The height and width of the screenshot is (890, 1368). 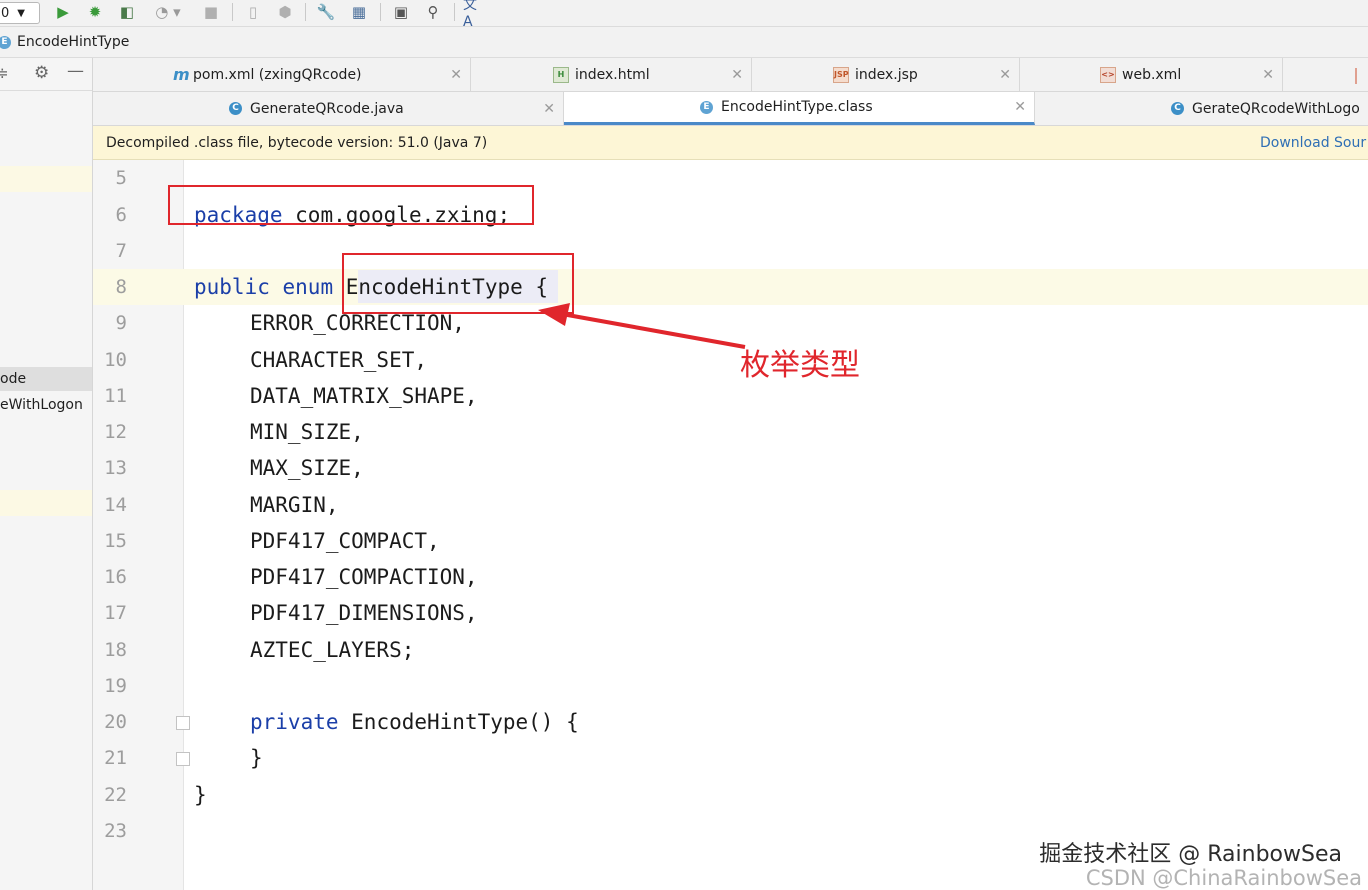 I want to click on maven-icon: m, so click(x=181, y=74).